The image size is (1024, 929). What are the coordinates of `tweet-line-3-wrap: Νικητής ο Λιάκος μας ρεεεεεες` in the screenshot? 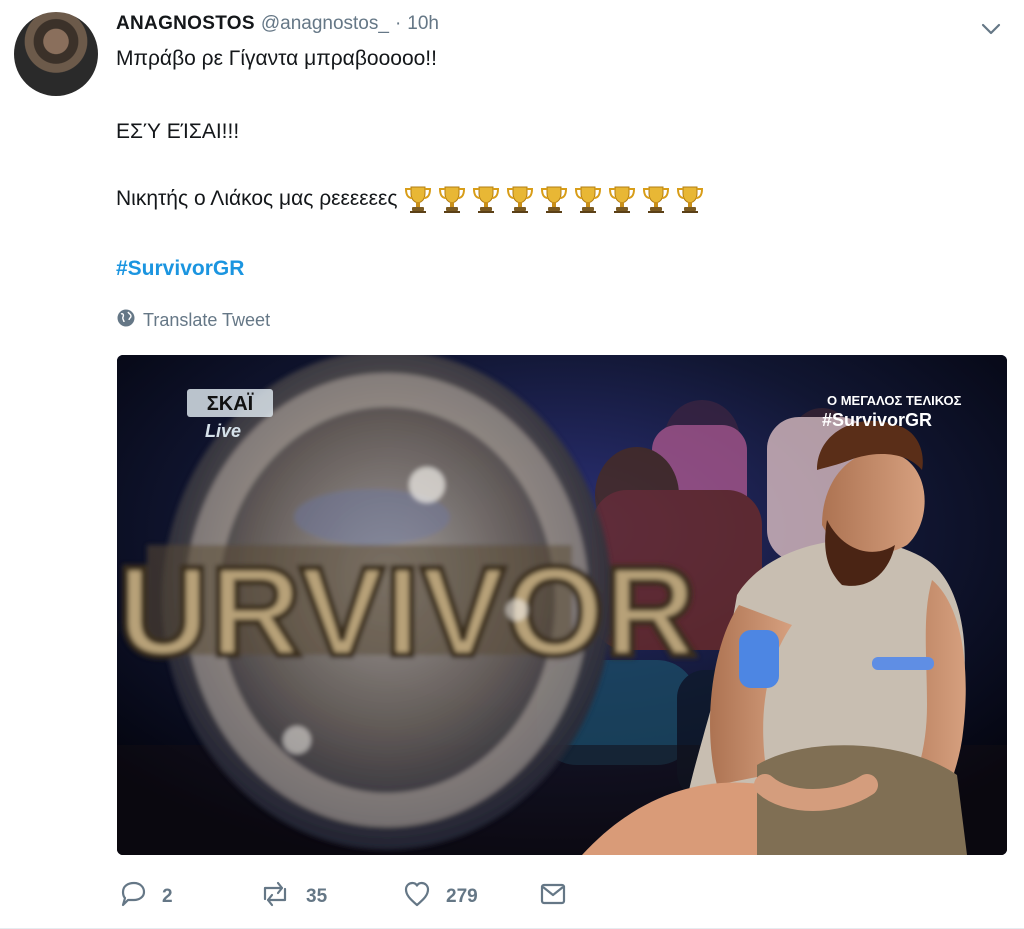 It's located at (410, 199).